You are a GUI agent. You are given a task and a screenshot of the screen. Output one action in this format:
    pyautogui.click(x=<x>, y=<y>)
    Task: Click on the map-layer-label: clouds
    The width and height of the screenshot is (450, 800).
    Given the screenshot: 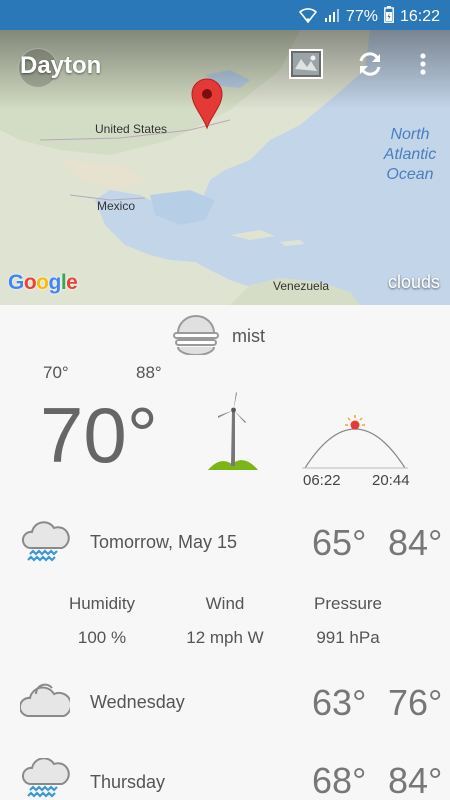 What is the action you would take?
    pyautogui.click(x=413, y=282)
    